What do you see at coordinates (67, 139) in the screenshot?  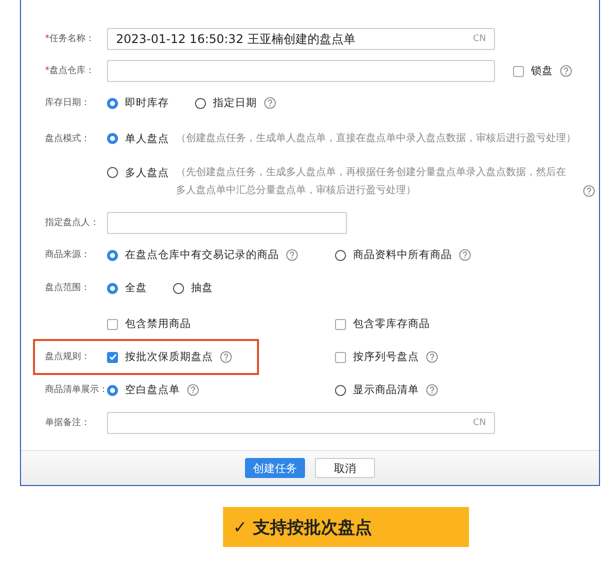 I see `field-label: 盘点模式：` at bounding box center [67, 139].